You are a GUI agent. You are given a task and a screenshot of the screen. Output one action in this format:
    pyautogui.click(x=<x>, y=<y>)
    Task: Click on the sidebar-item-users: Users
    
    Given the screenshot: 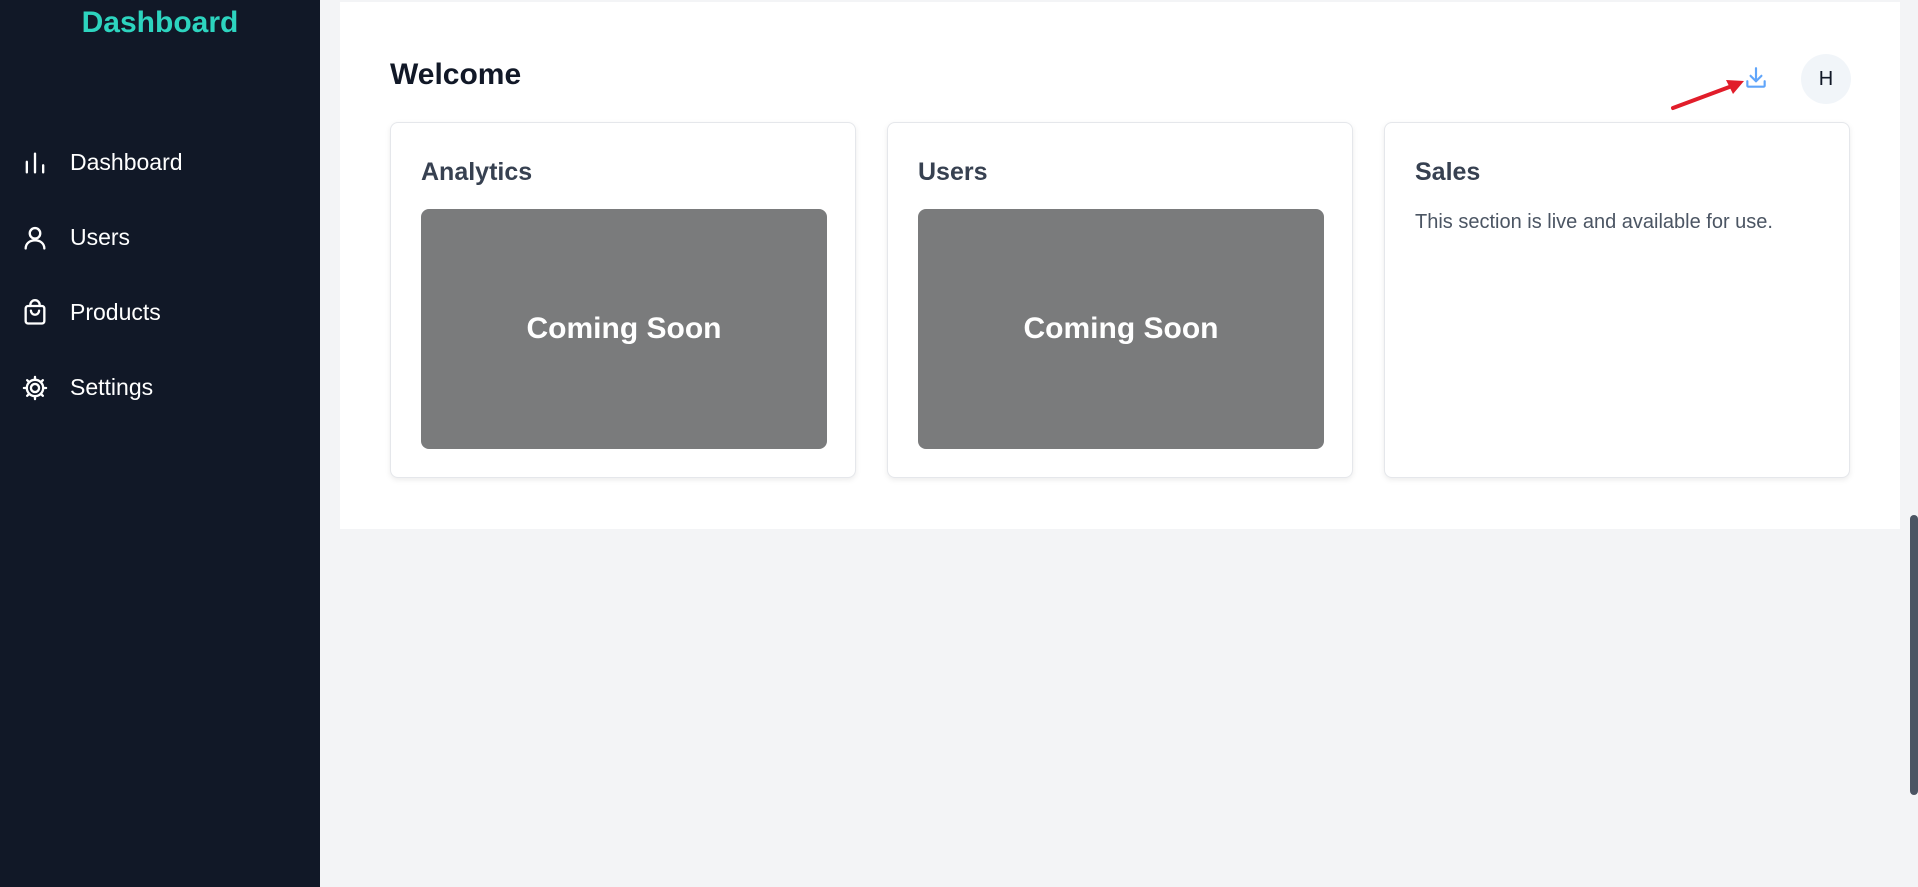 What is the action you would take?
    pyautogui.click(x=160, y=237)
    